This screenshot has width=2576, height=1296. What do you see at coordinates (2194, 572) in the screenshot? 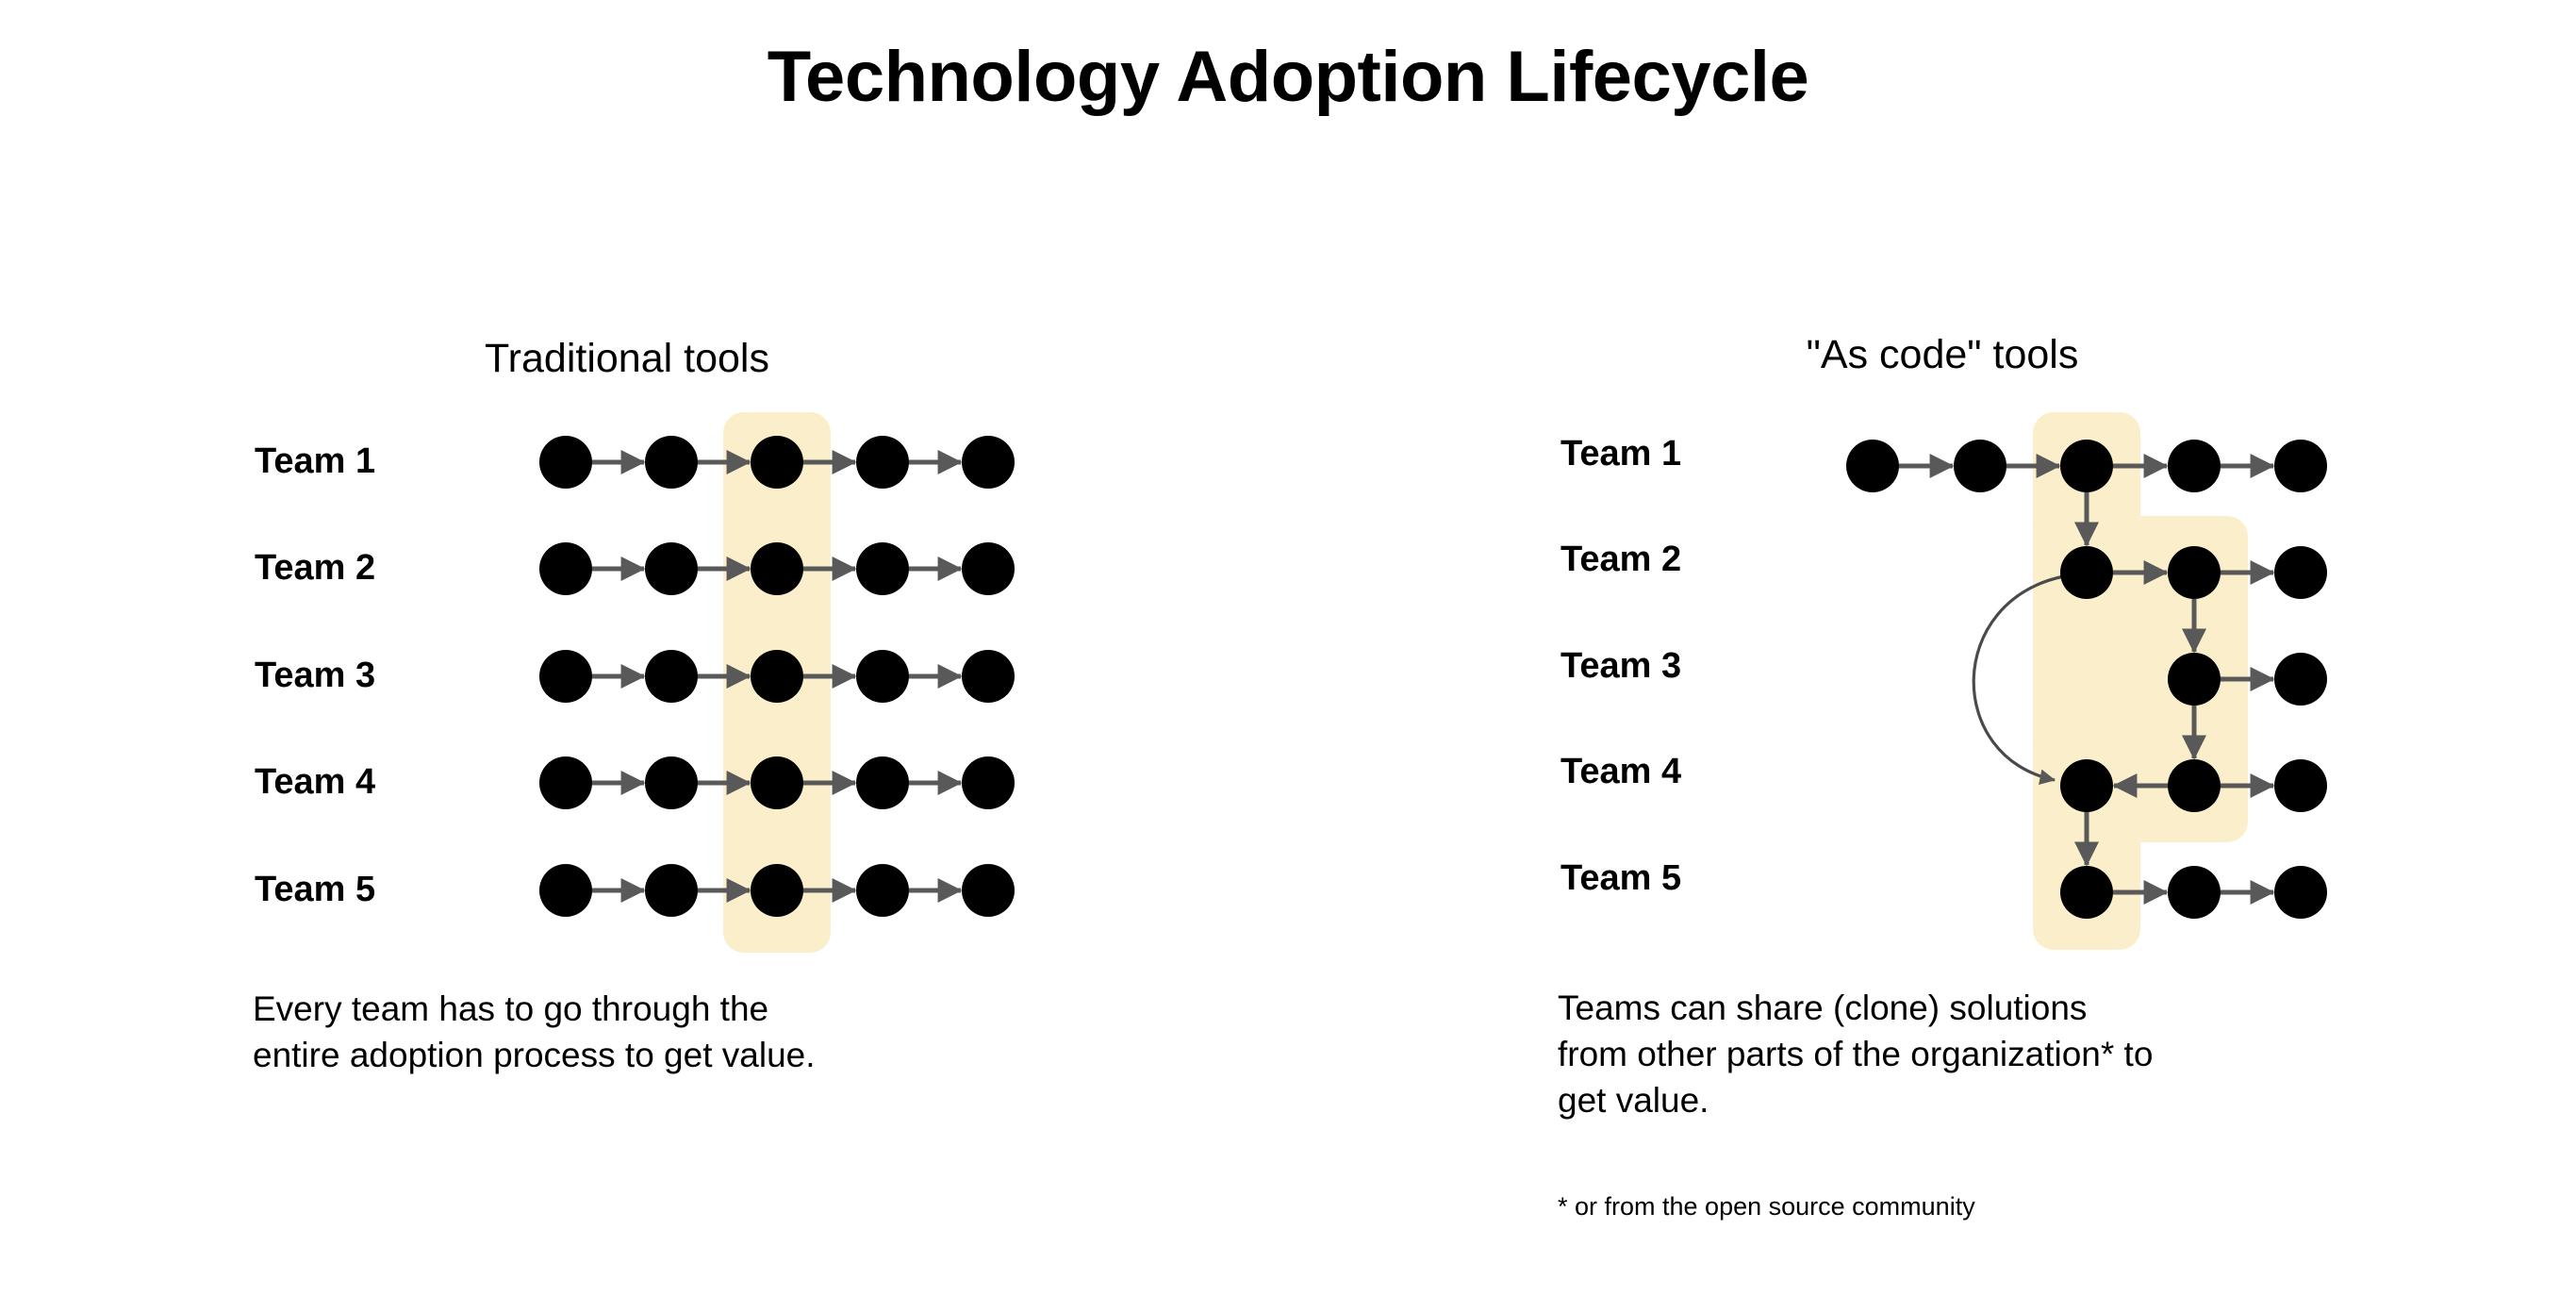
I see `node-as-code-t2-c4` at bounding box center [2194, 572].